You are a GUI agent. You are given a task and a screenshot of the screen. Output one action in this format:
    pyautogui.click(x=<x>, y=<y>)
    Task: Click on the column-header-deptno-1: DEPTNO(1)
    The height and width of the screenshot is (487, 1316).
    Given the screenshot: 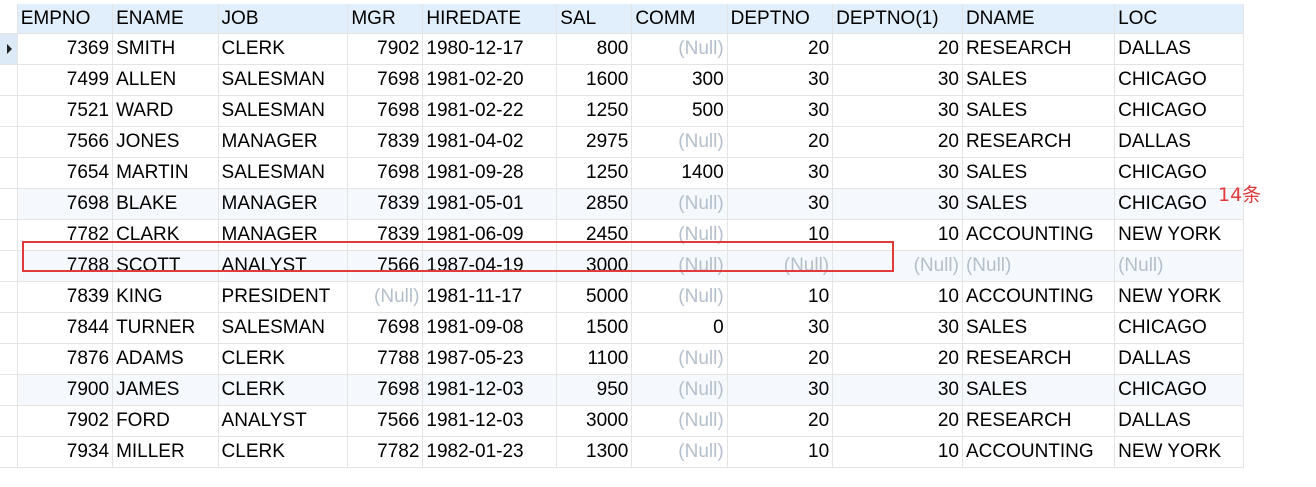 What is the action you would take?
    pyautogui.click(x=897, y=19)
    